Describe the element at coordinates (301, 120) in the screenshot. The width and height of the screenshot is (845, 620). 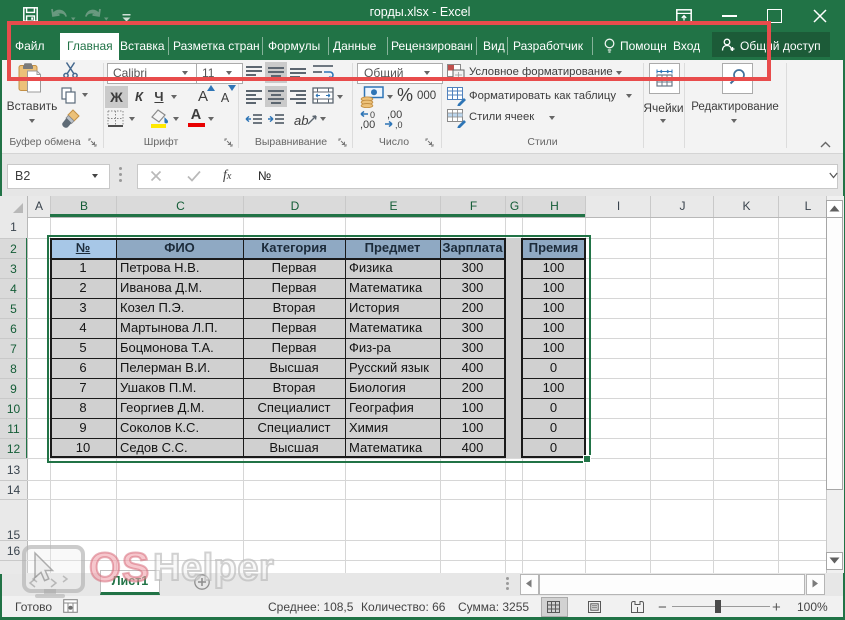
I see `svg-text: ab` at that location.